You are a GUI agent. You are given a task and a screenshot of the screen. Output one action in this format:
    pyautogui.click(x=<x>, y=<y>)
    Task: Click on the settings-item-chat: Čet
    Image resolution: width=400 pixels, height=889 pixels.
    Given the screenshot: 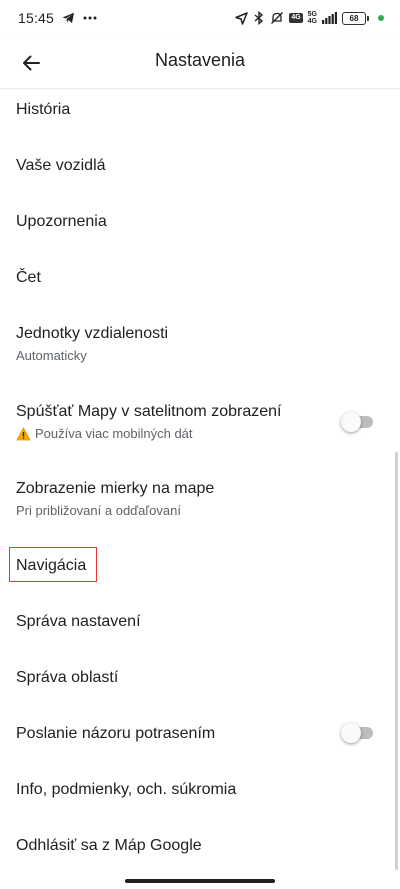 What is the action you would take?
    pyautogui.click(x=200, y=278)
    